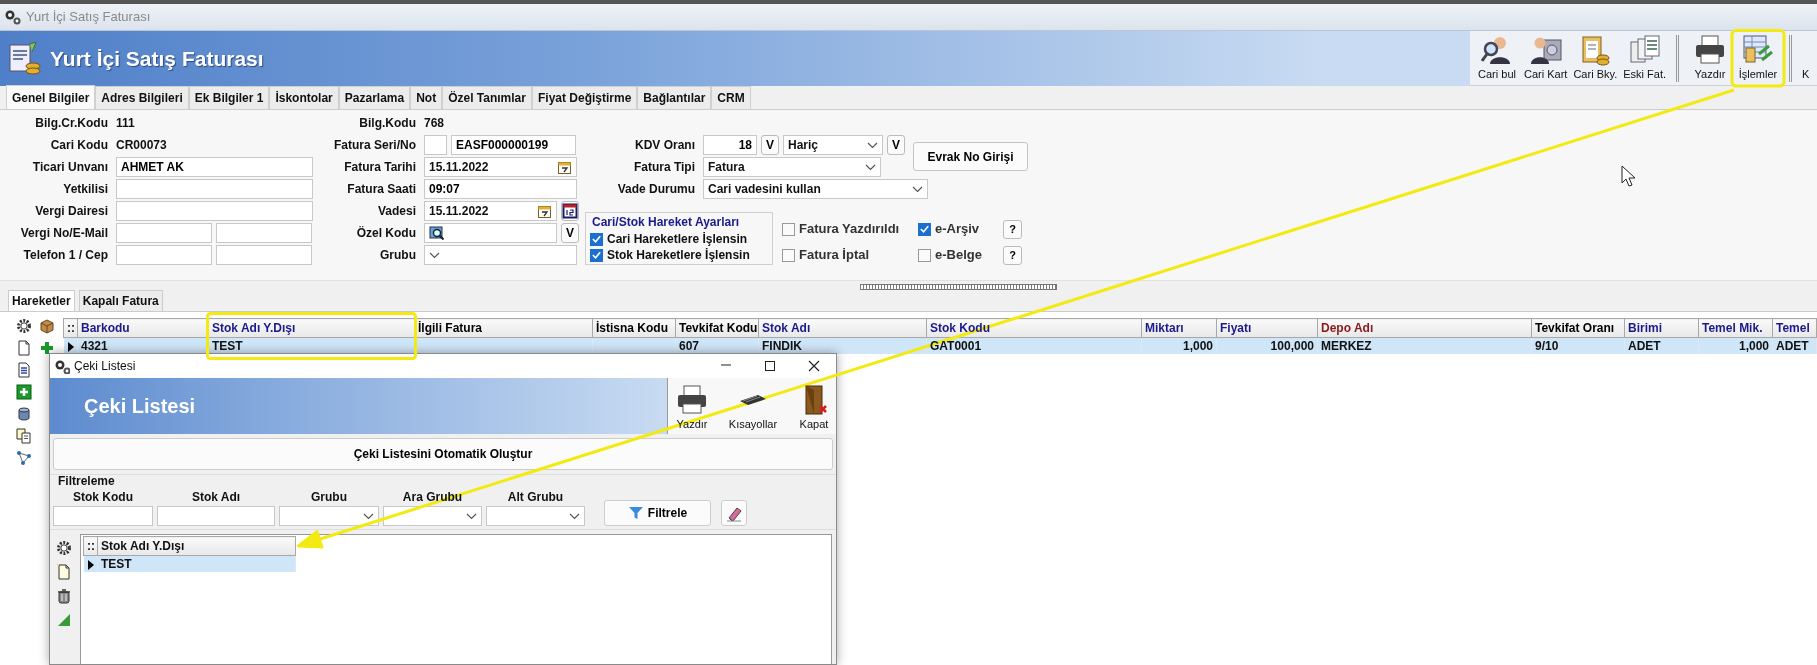 The image size is (1817, 665). What do you see at coordinates (584, 97) in the screenshot?
I see `tab: Fiyat Değiştirme` at bounding box center [584, 97].